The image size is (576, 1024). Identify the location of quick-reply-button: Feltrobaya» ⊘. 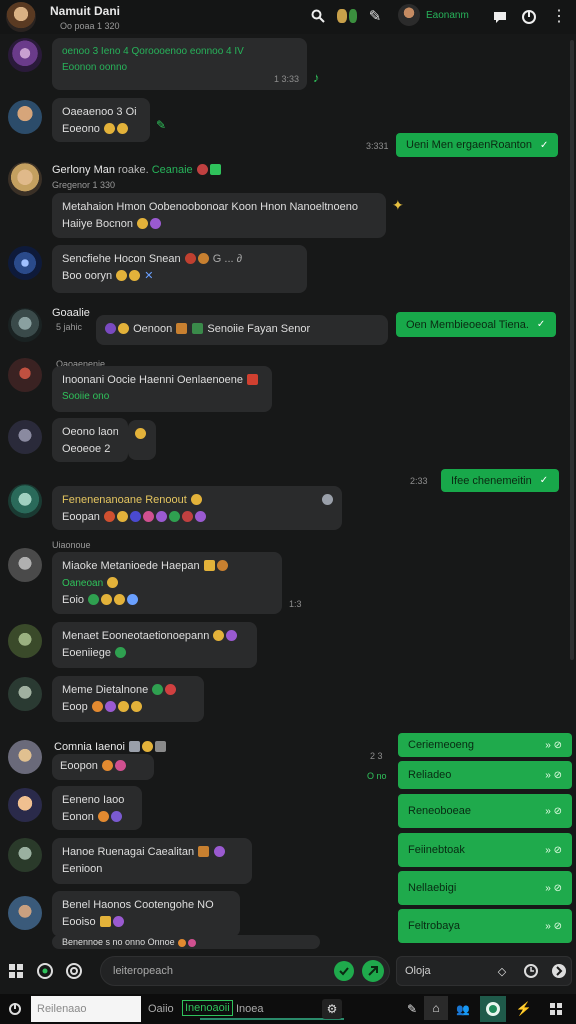
(485, 926).